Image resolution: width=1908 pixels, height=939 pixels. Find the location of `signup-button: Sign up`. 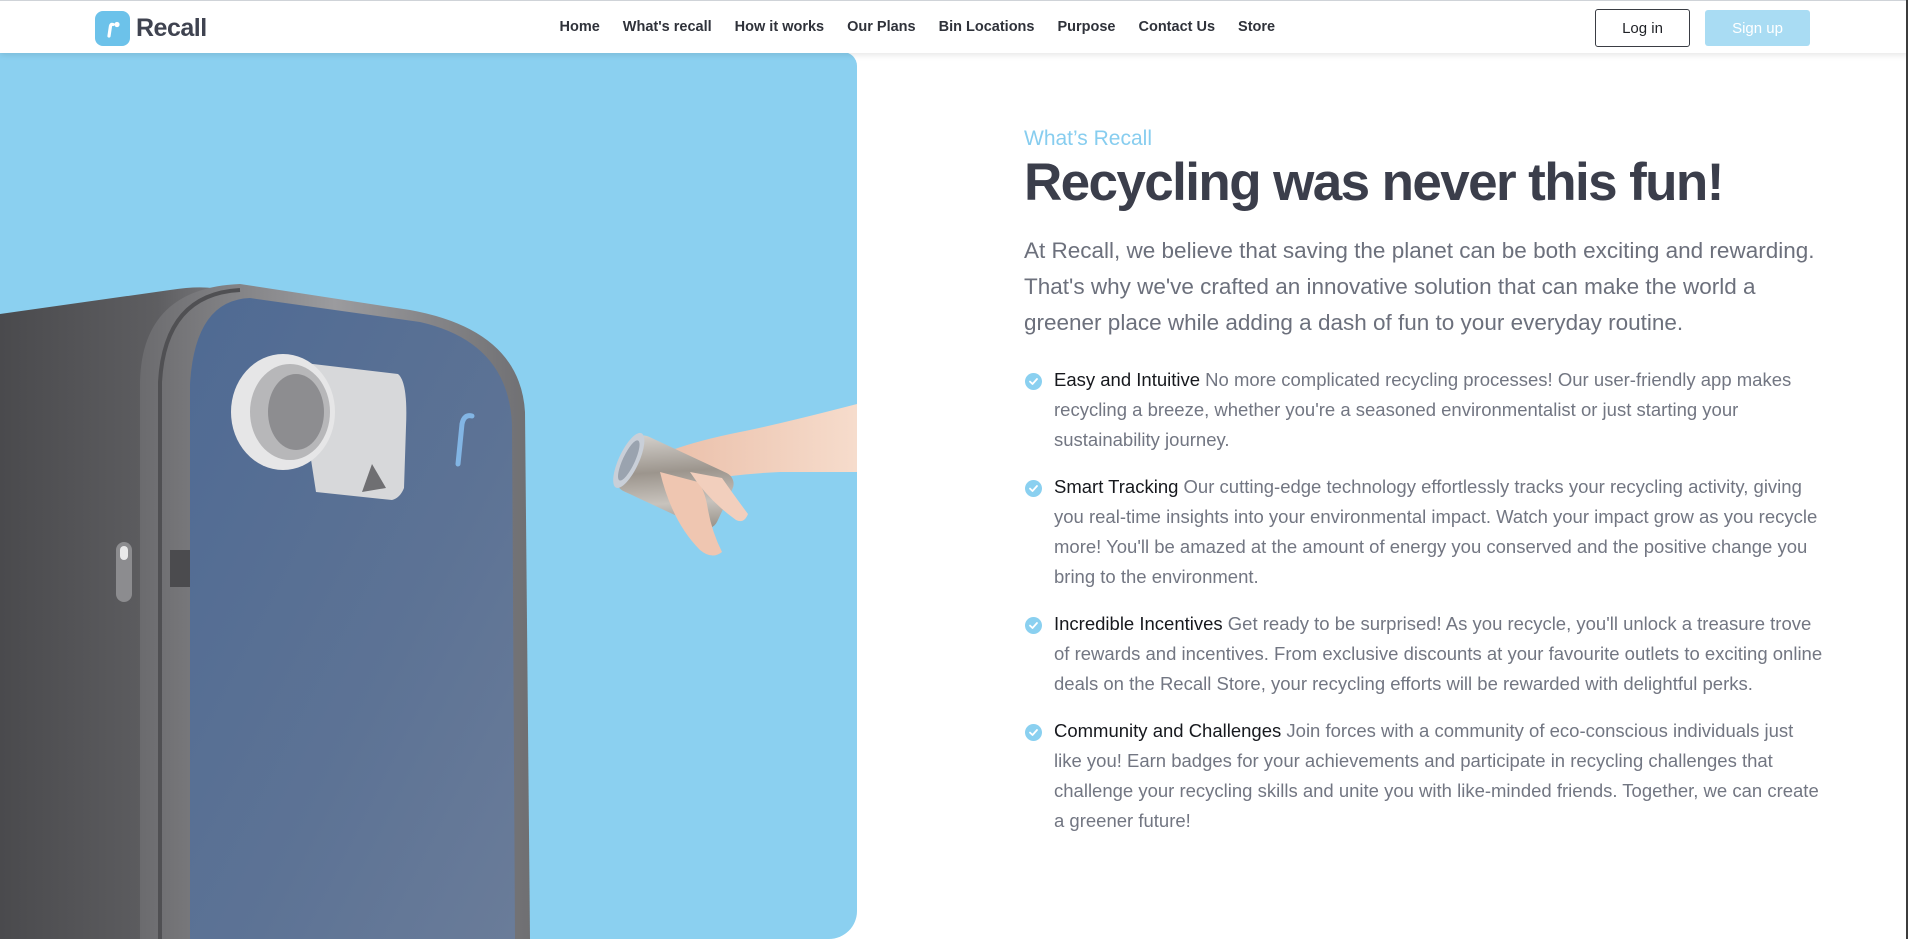

signup-button: Sign up is located at coordinates (1757, 28).